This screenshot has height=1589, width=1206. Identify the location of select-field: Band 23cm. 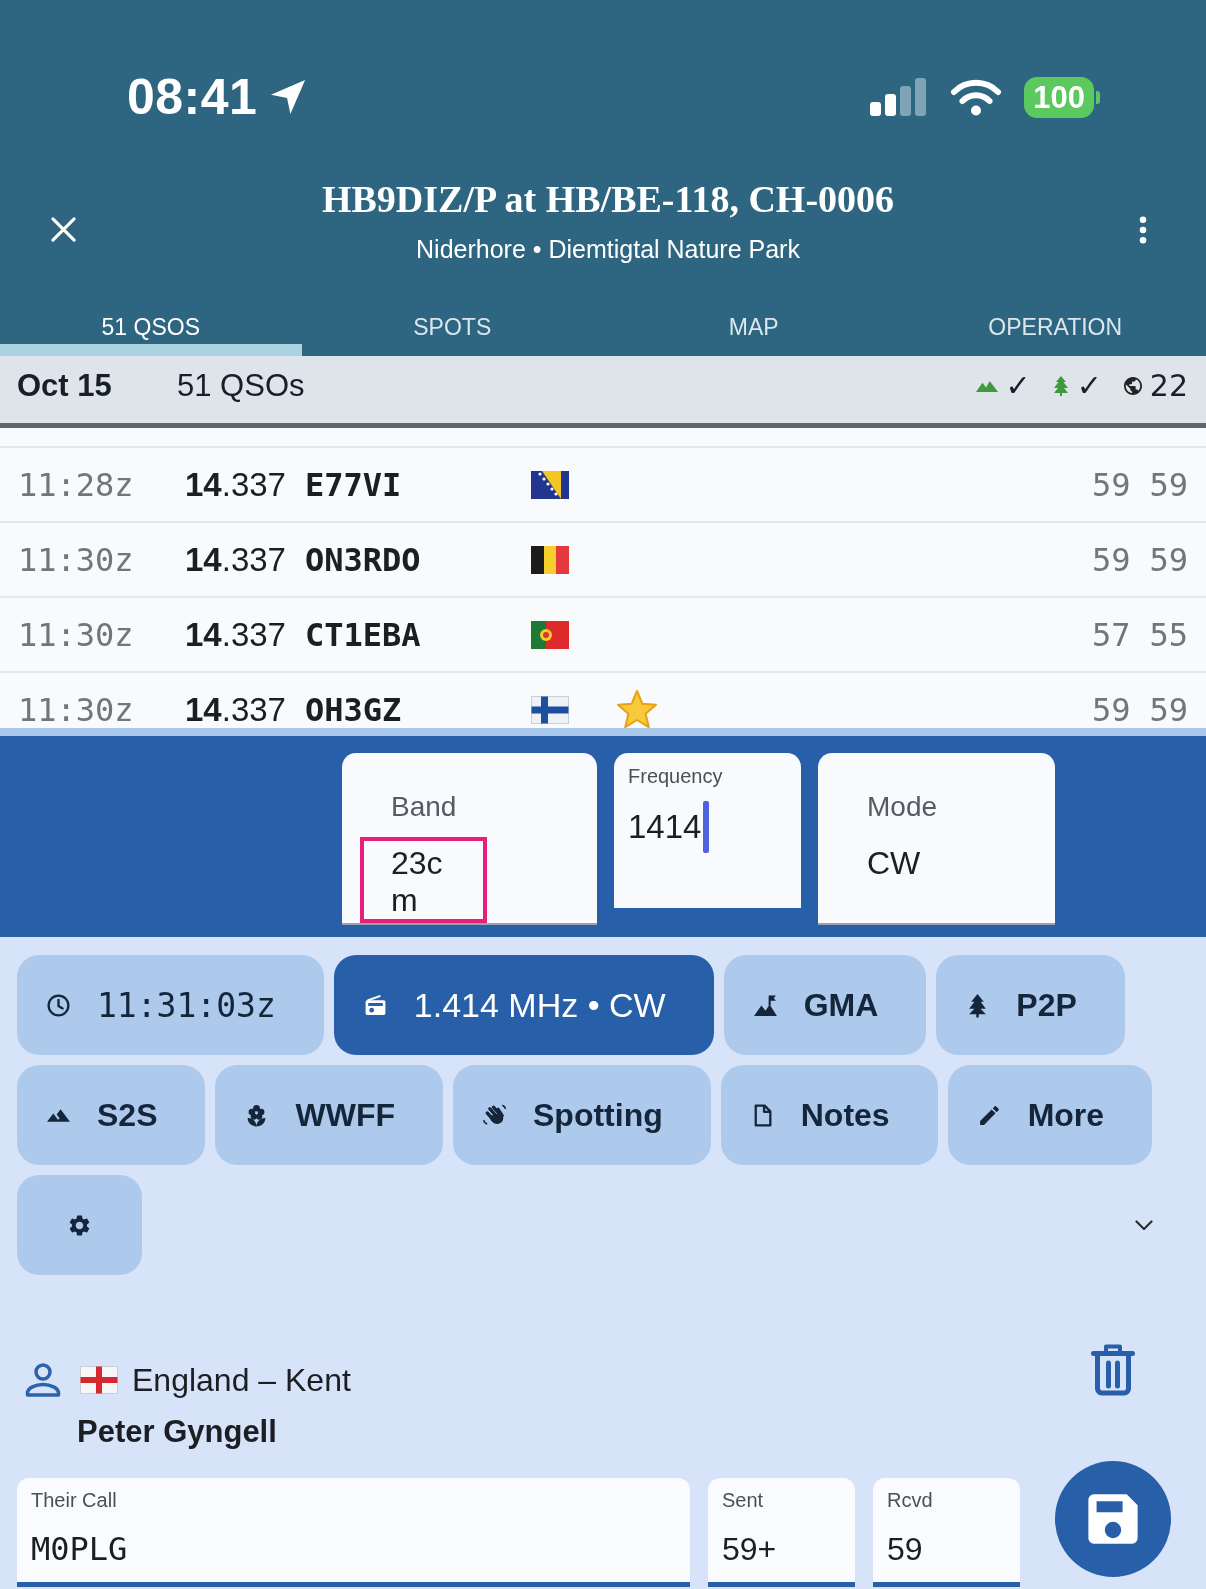
(469, 839).